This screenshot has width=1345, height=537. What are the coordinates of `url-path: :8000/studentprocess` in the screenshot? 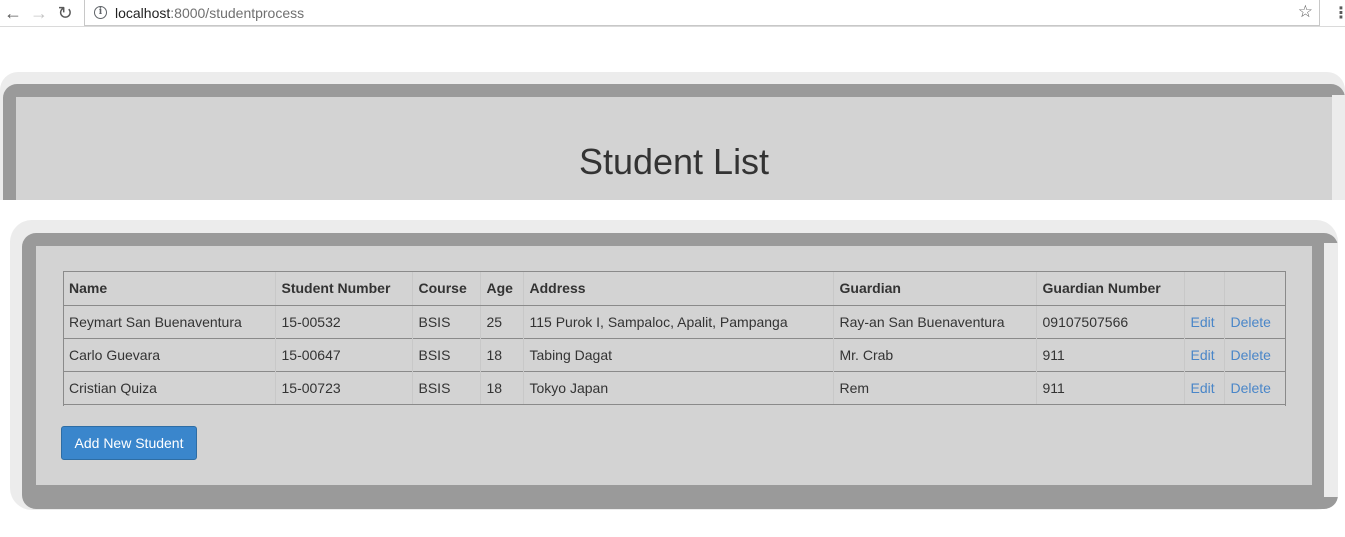 It's located at (237, 12).